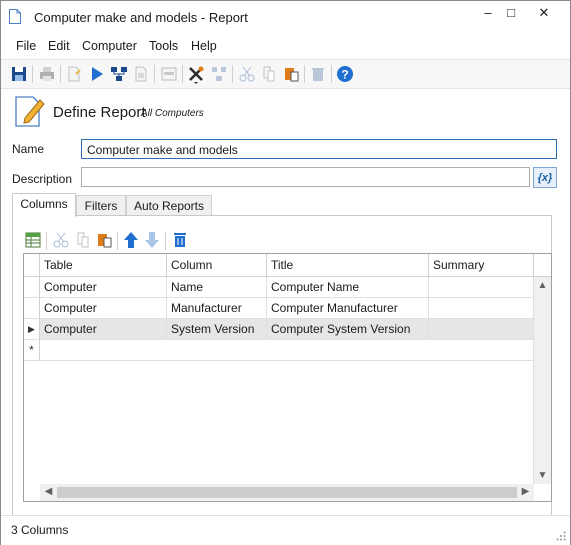 The width and height of the screenshot is (571, 545). What do you see at coordinates (196, 74) in the screenshot?
I see `tools-icon` at bounding box center [196, 74].